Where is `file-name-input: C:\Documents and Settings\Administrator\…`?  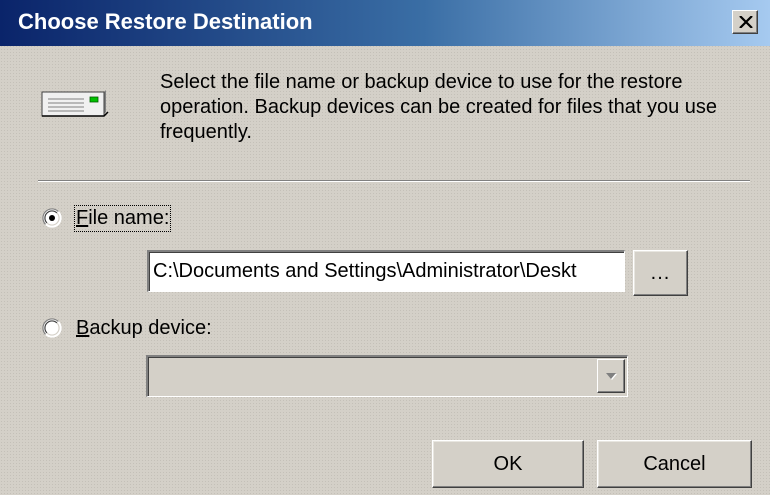
file-name-input: C:\Documents and Settings\Administrator\… is located at coordinates (386, 271).